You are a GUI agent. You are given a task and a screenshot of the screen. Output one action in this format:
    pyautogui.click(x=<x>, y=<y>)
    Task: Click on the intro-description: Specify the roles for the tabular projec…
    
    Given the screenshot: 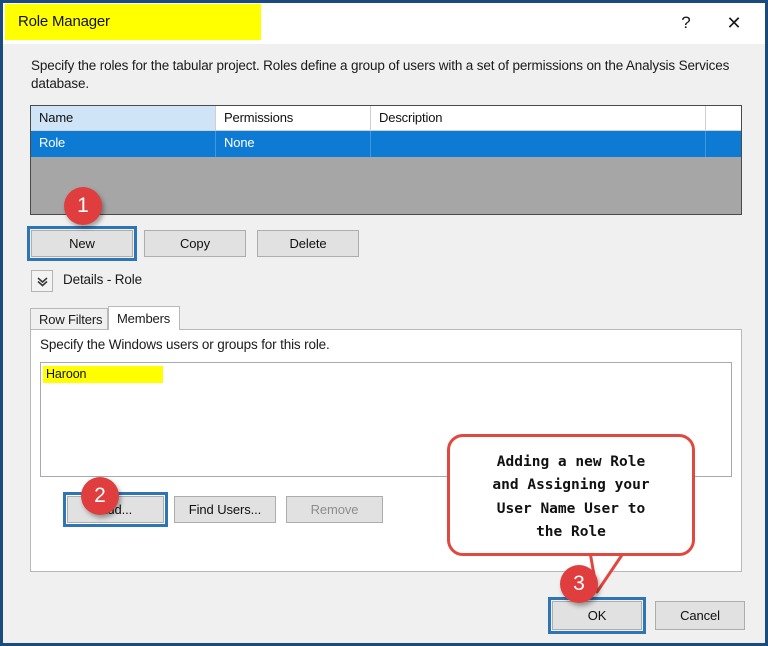 What is the action you would take?
    pyautogui.click(x=380, y=75)
    